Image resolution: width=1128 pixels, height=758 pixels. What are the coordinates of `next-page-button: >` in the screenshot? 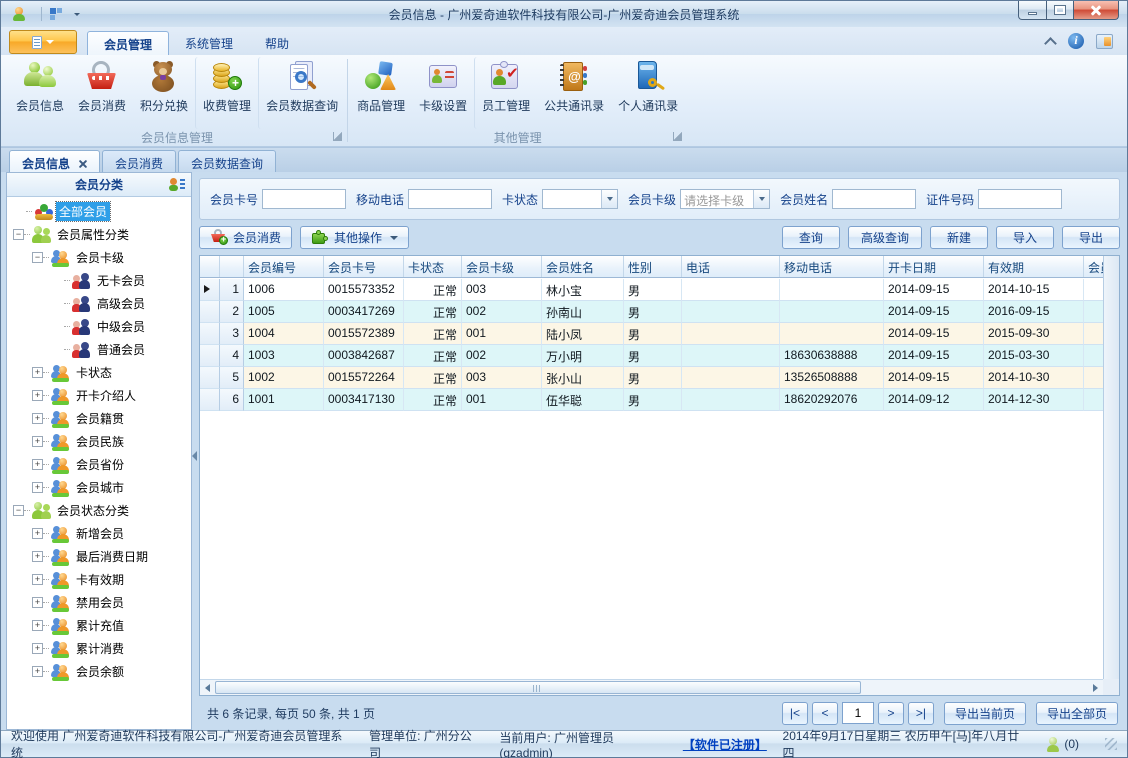 It's located at (890, 713).